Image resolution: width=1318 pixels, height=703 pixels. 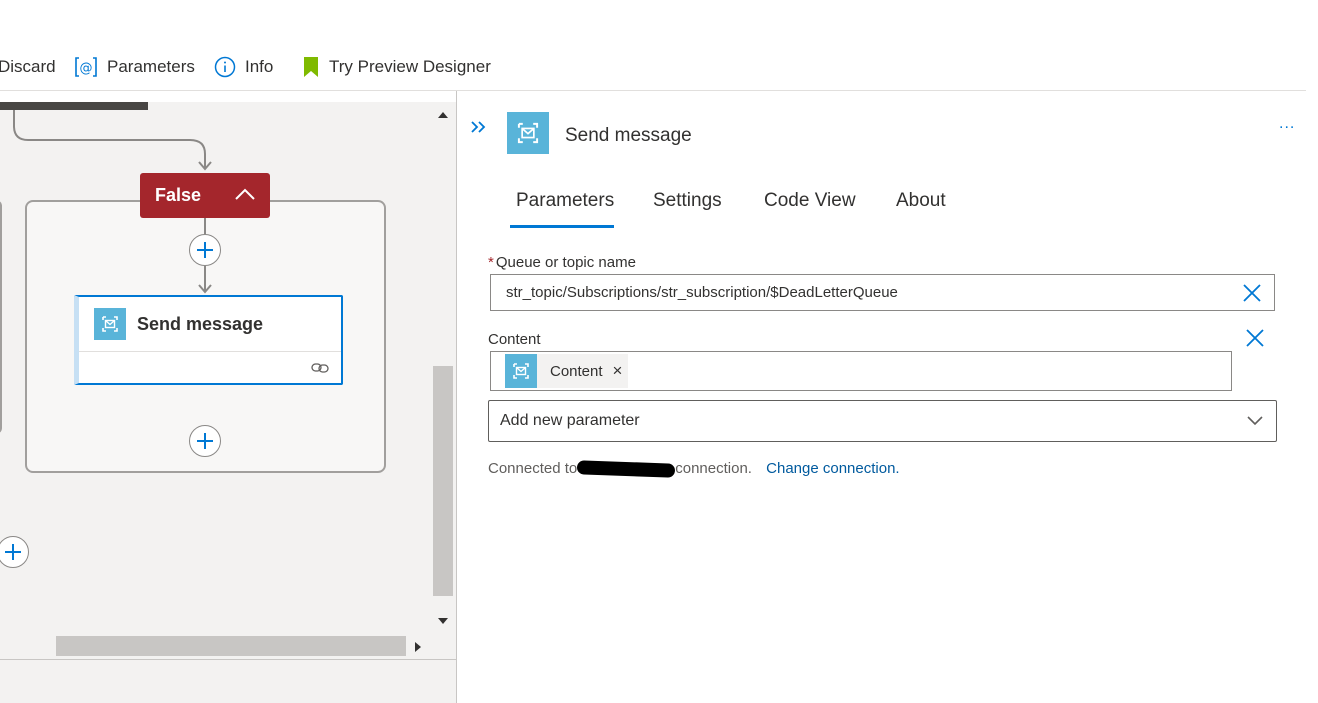 I want to click on panel-title: Send message, so click(x=628, y=135).